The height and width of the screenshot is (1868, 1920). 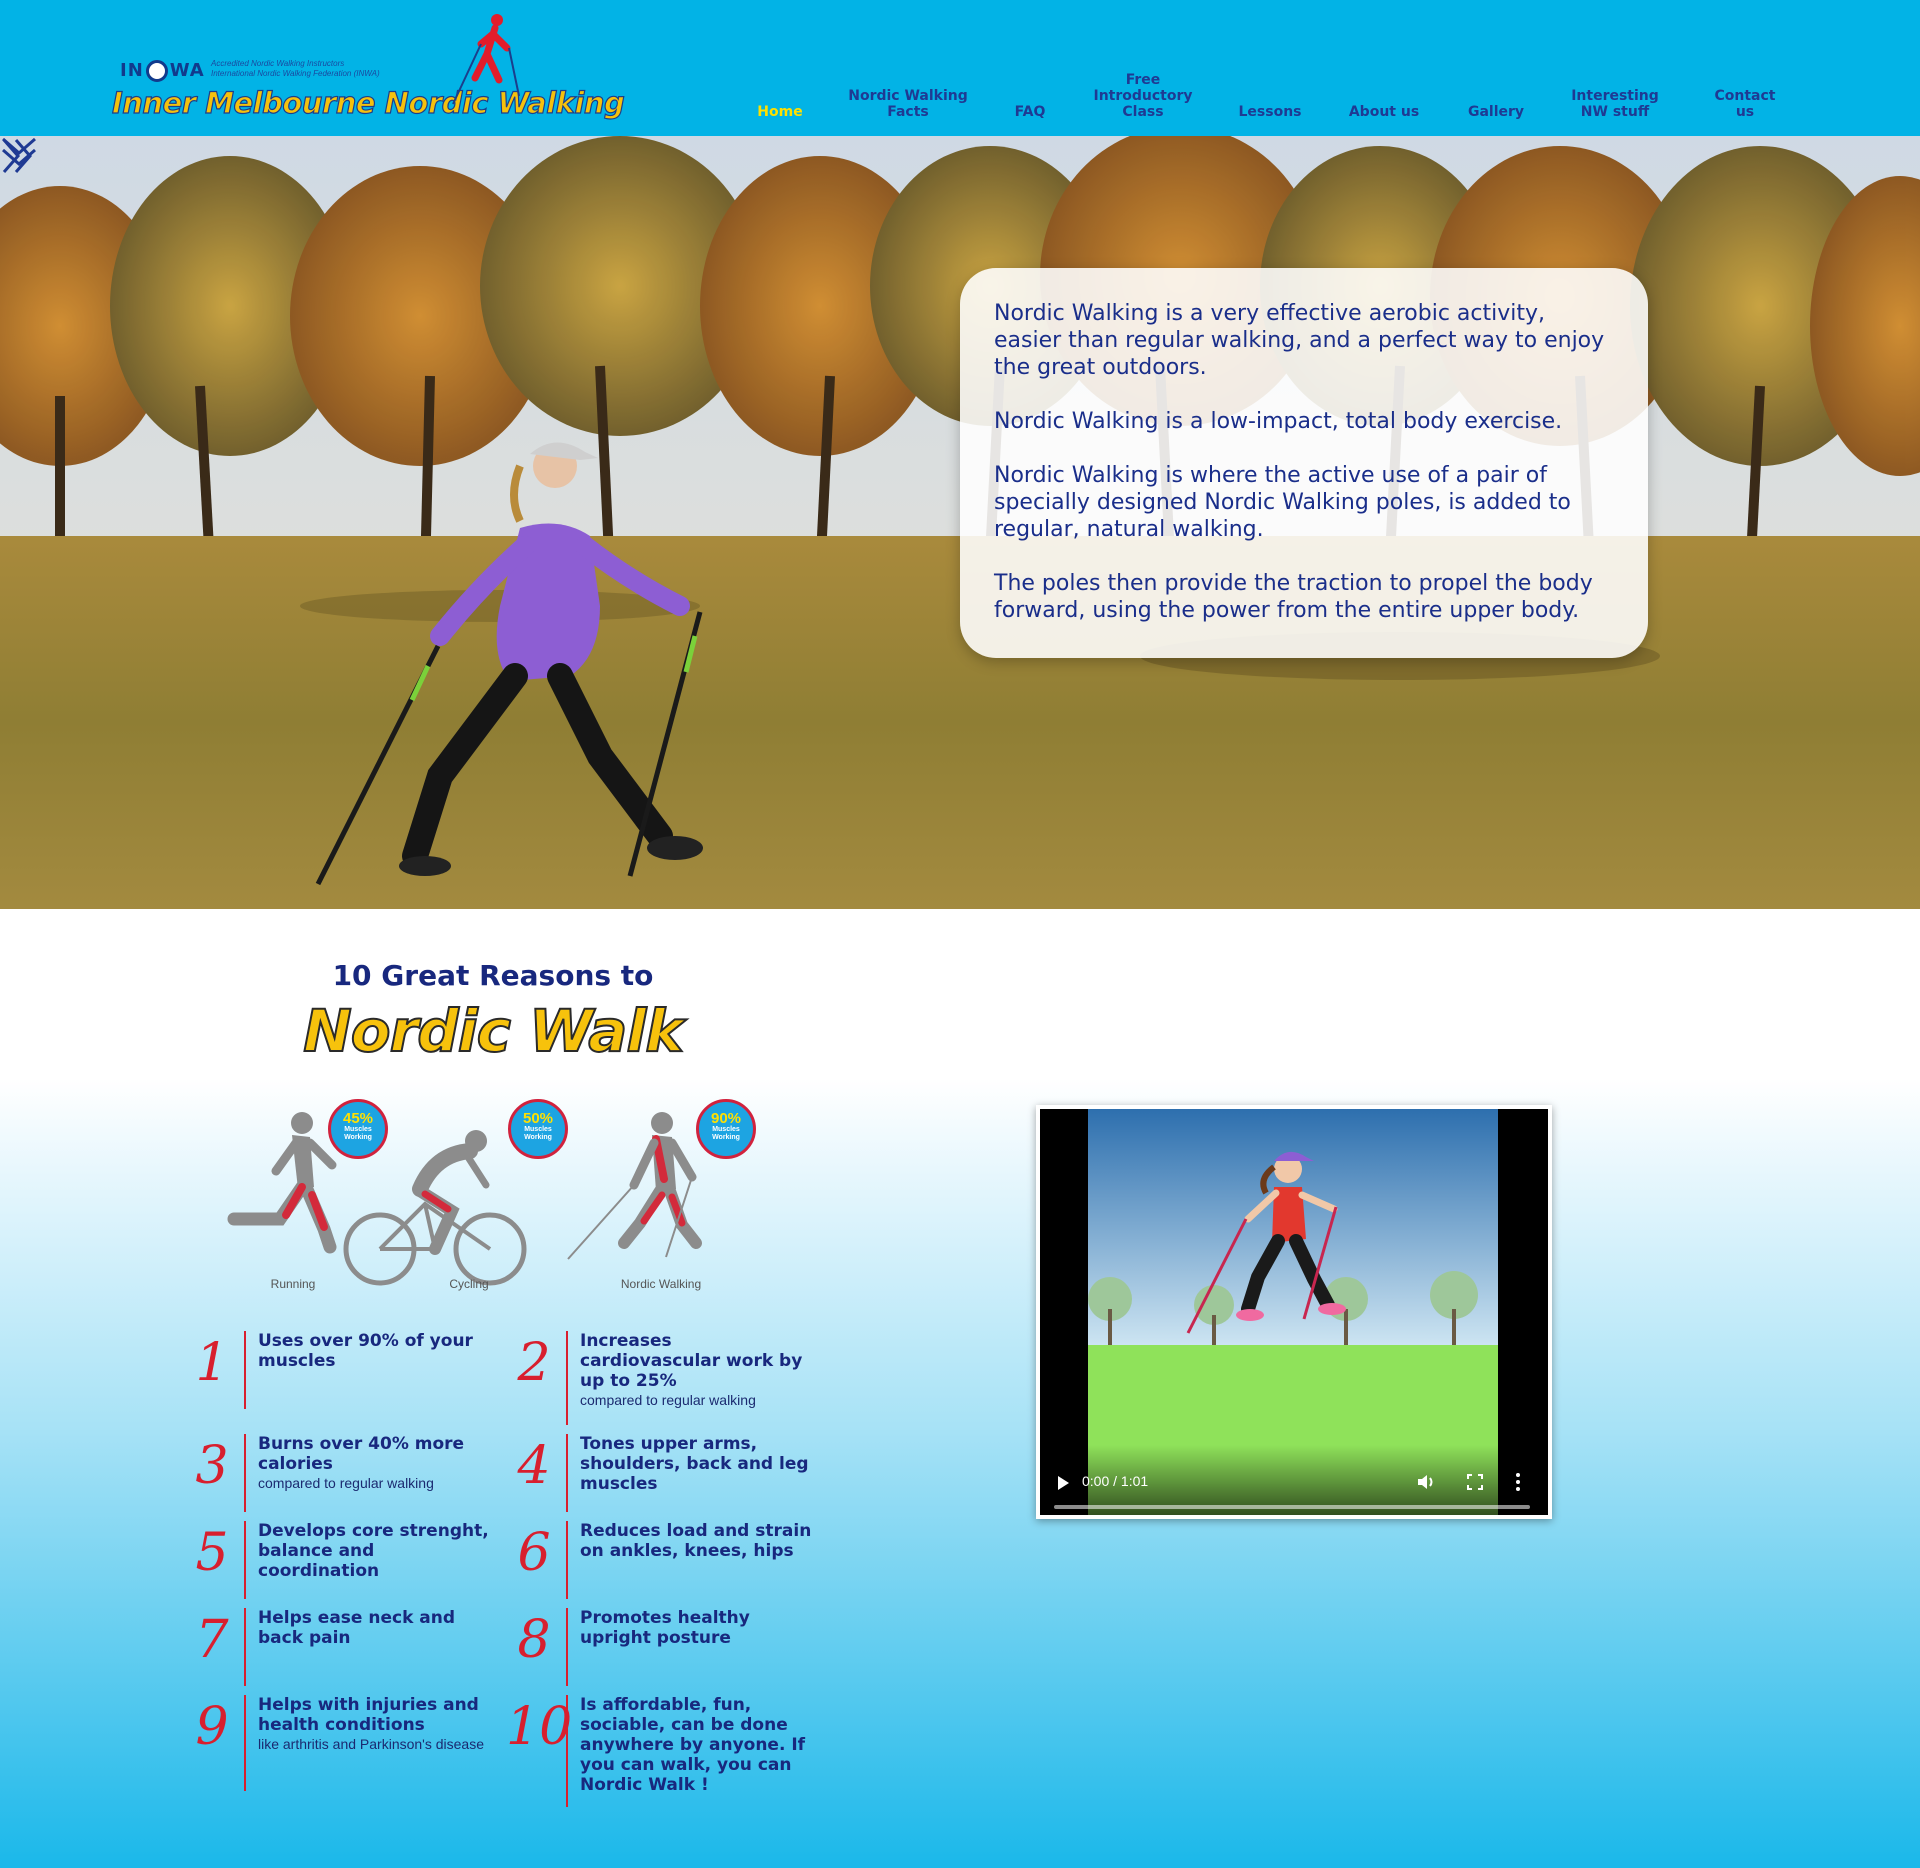 I want to click on running-percent: 45%, so click(x=358, y=1118).